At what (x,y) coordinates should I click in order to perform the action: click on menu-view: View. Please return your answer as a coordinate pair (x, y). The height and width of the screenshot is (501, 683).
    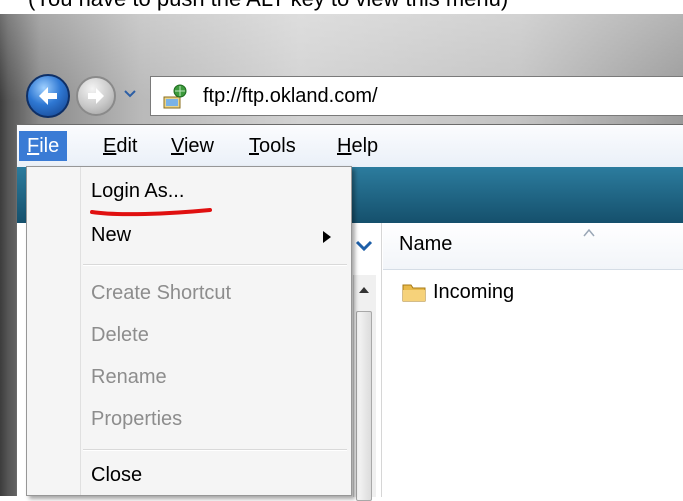
    Looking at the image, I should click on (192, 146).